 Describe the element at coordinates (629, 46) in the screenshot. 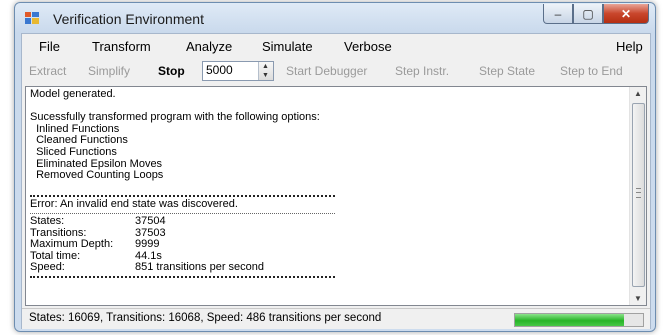

I see `menu-help: Help` at that location.